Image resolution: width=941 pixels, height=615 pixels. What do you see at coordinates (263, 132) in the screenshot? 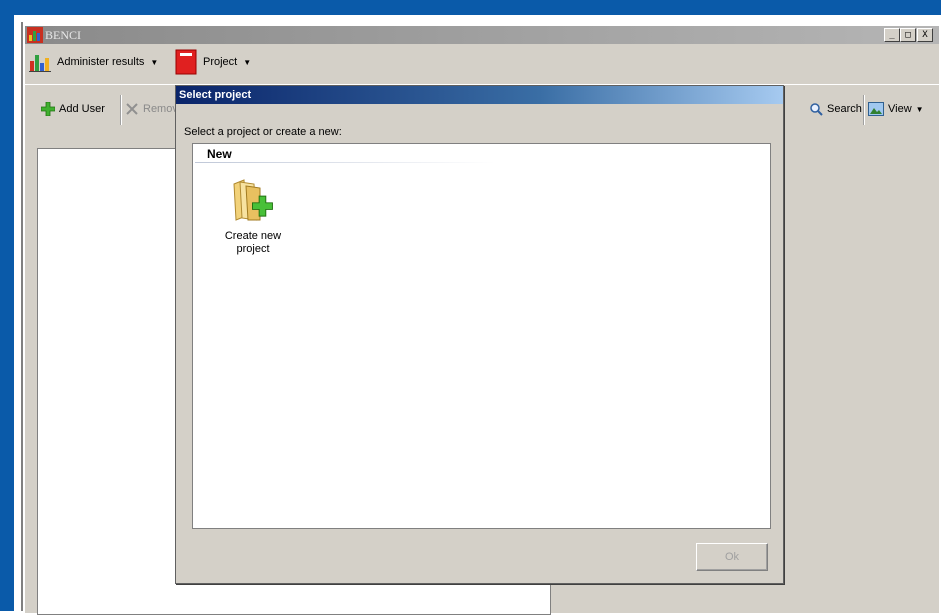
I see `dialog-prompt: Select a project or create a new:` at bounding box center [263, 132].